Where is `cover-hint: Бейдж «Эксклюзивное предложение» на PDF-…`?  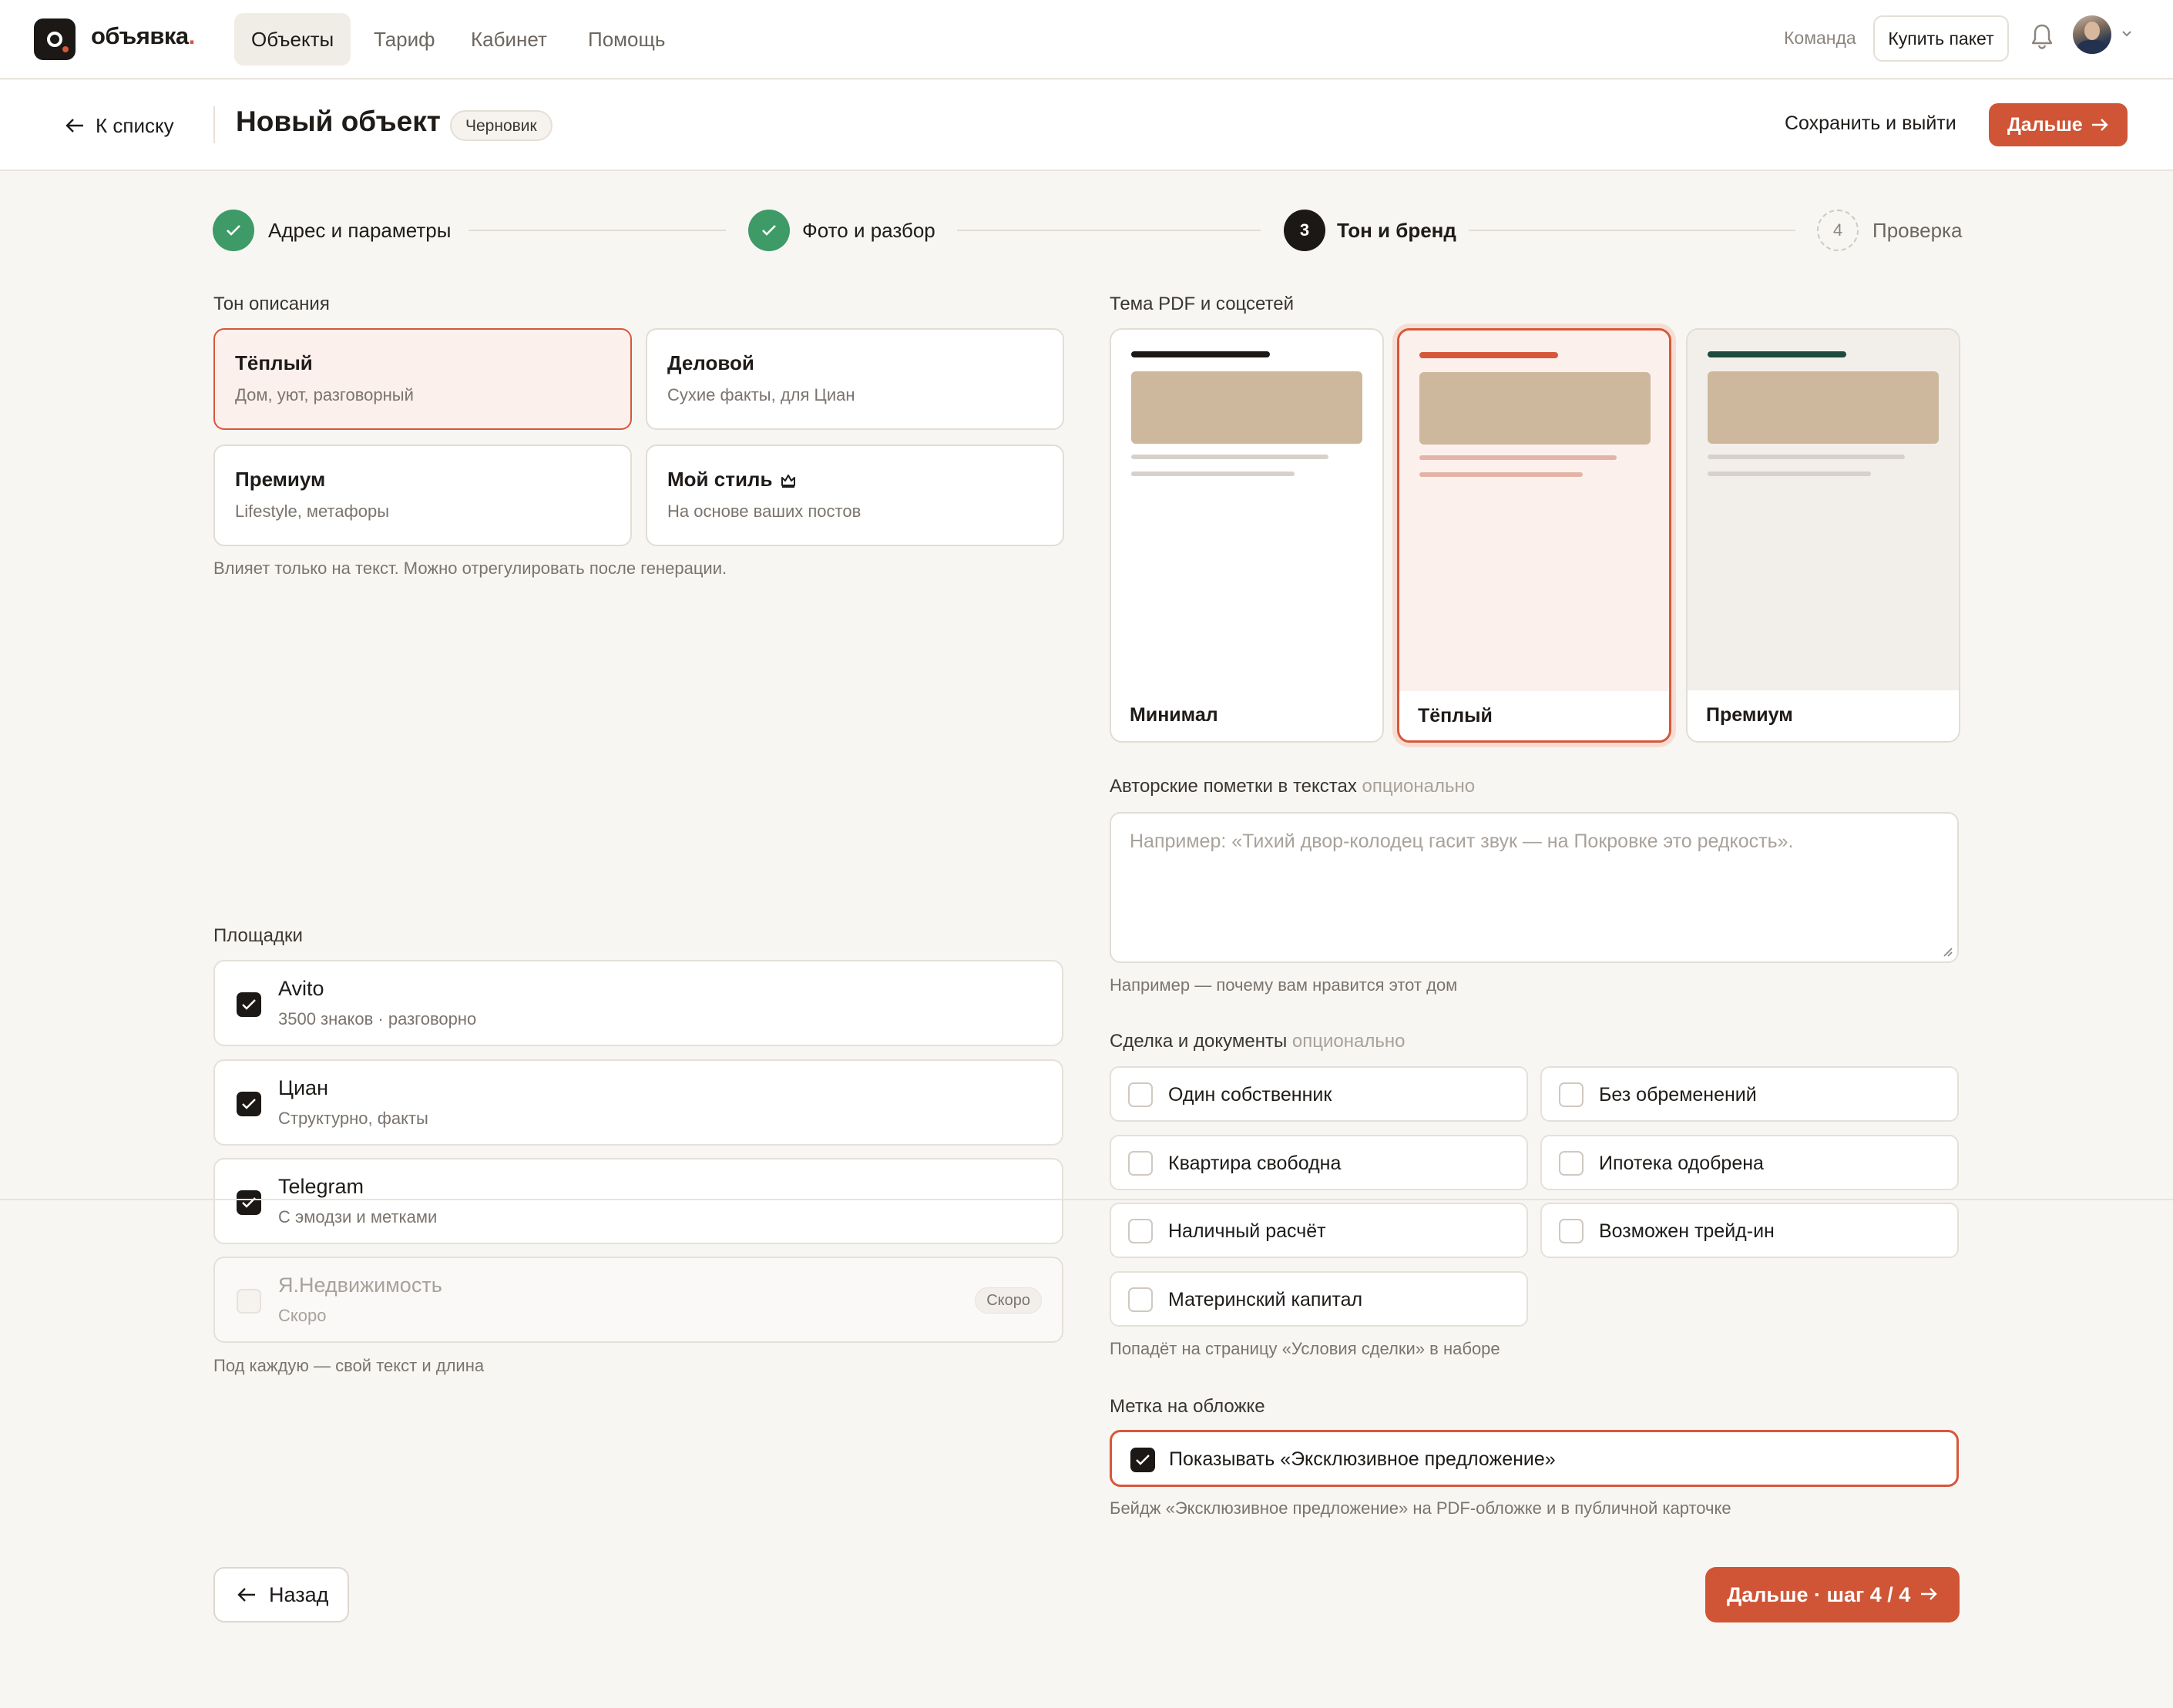
cover-hint: Бейдж «Эксклюзивное предложение» на PDF-… is located at coordinates (1420, 1508).